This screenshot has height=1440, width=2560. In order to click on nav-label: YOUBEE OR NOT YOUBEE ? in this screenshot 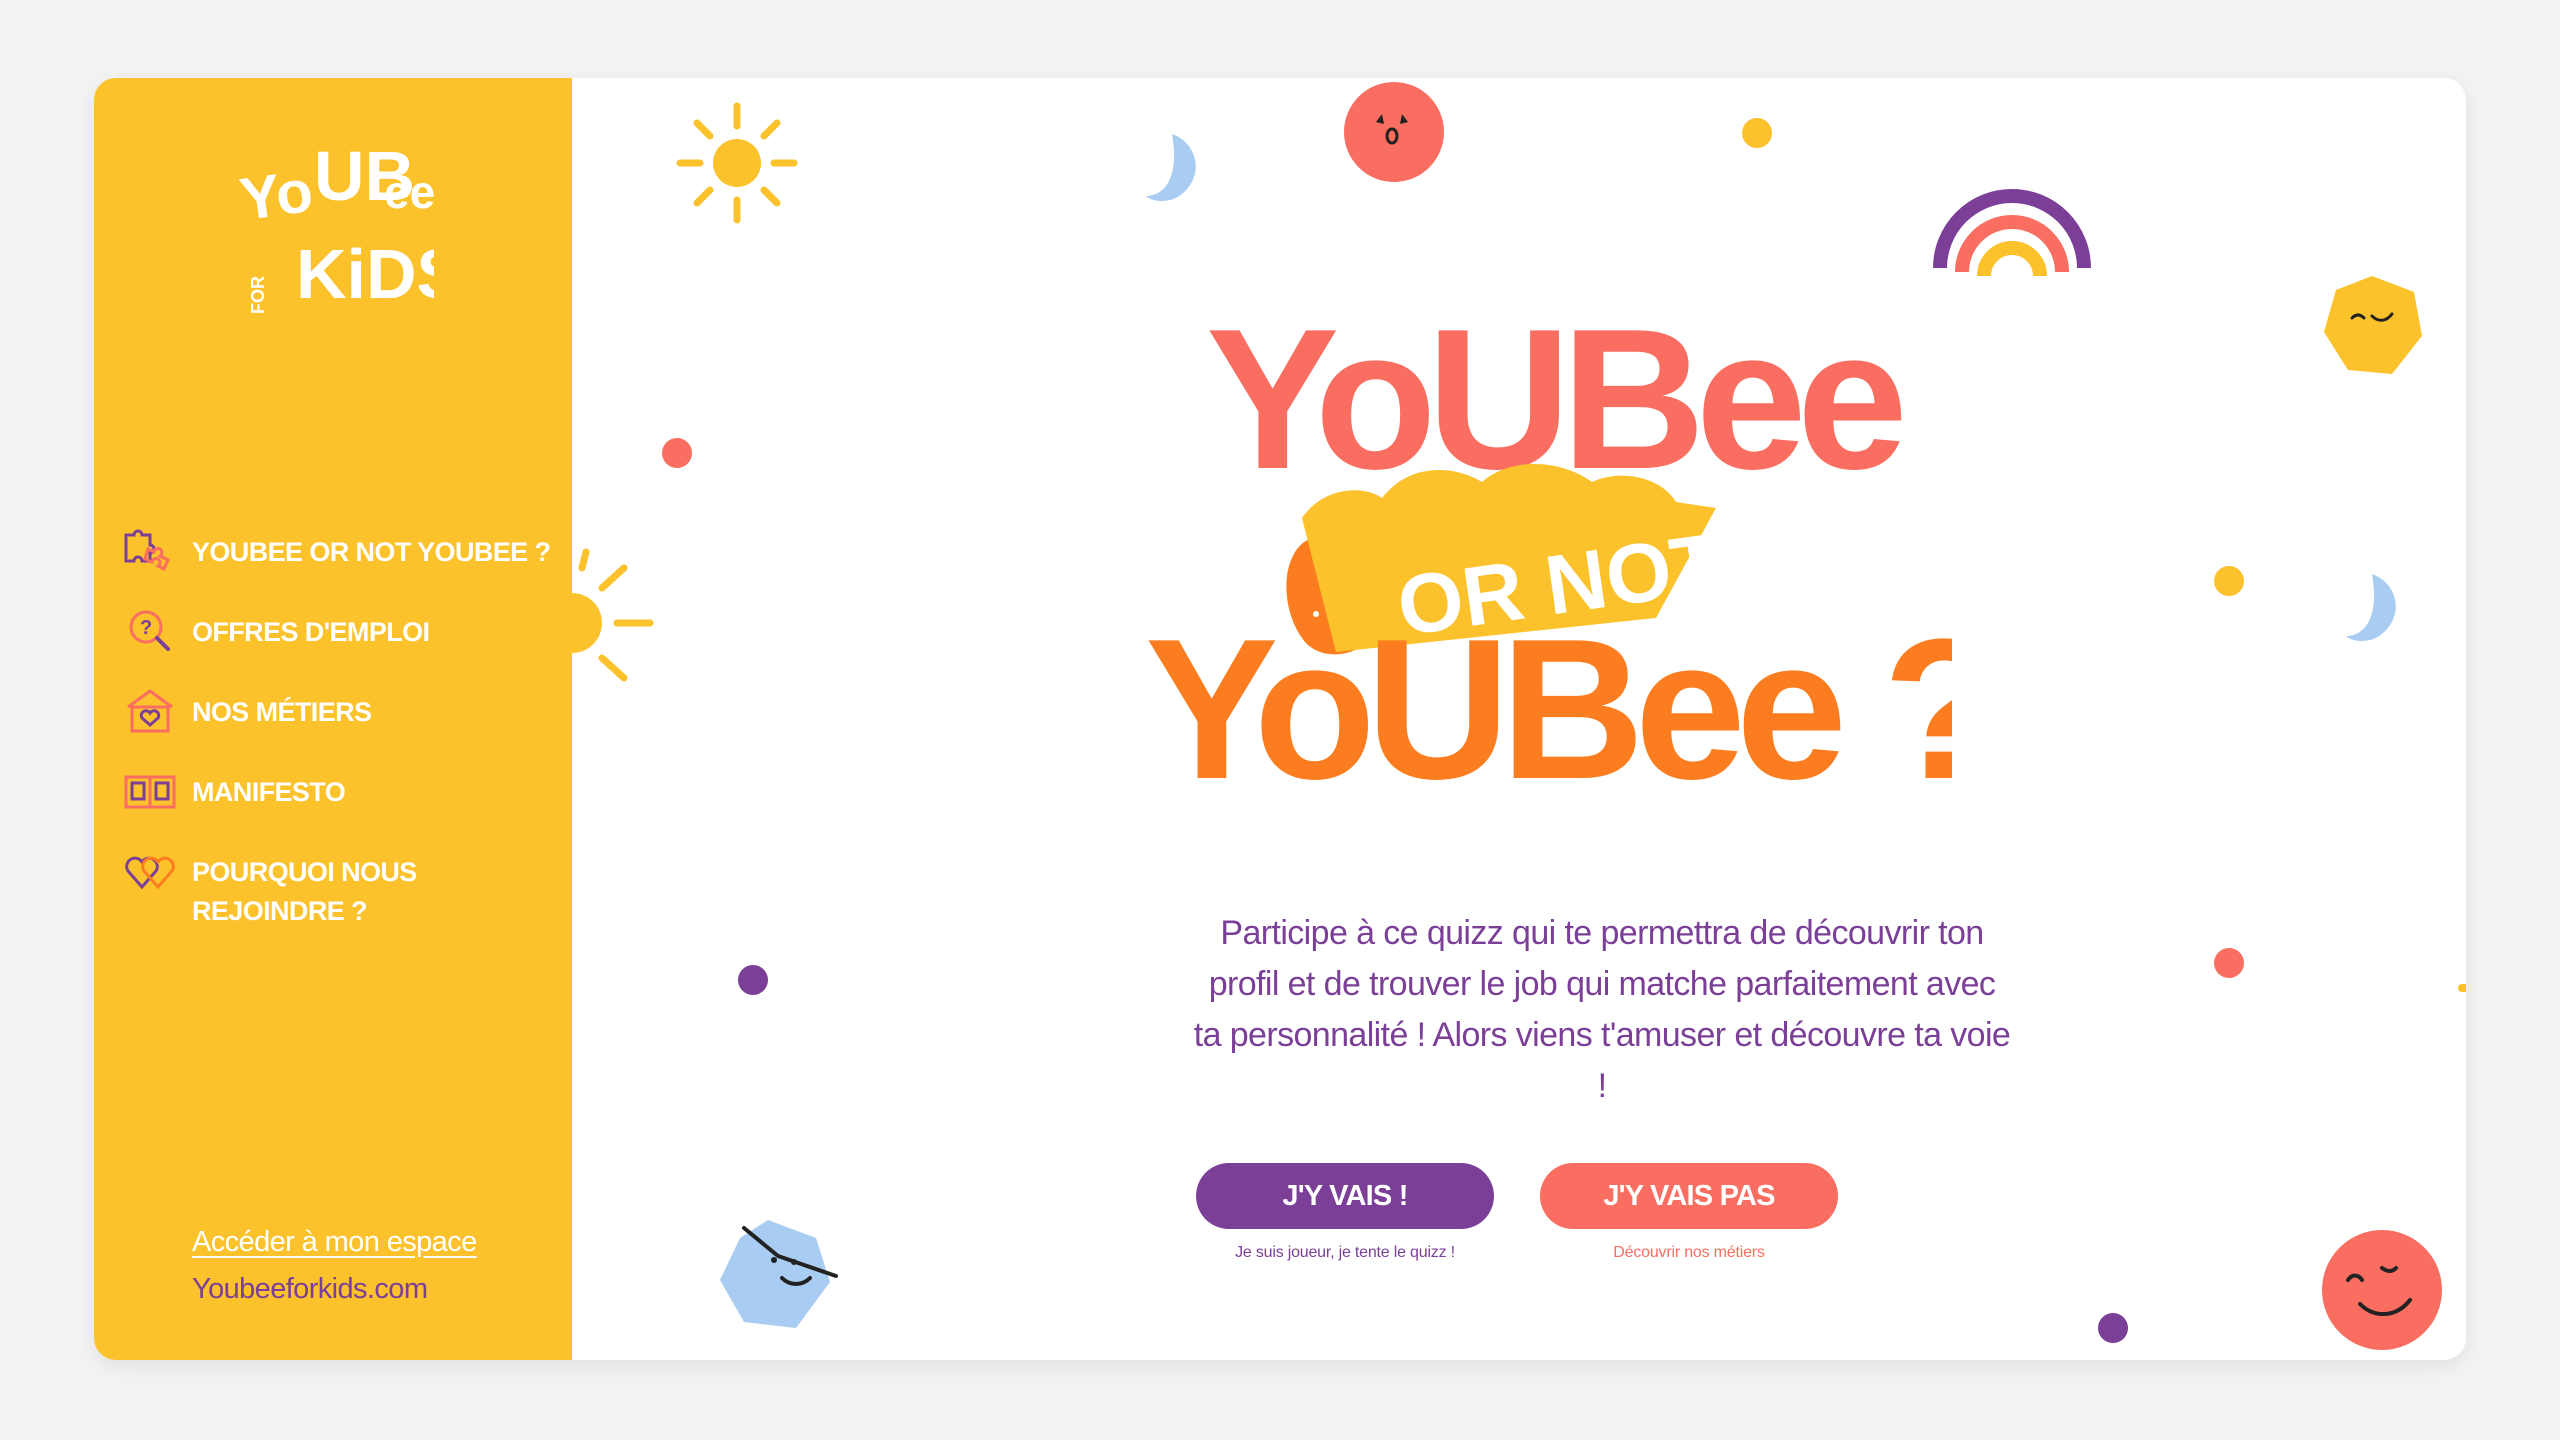, I will do `click(371, 552)`.